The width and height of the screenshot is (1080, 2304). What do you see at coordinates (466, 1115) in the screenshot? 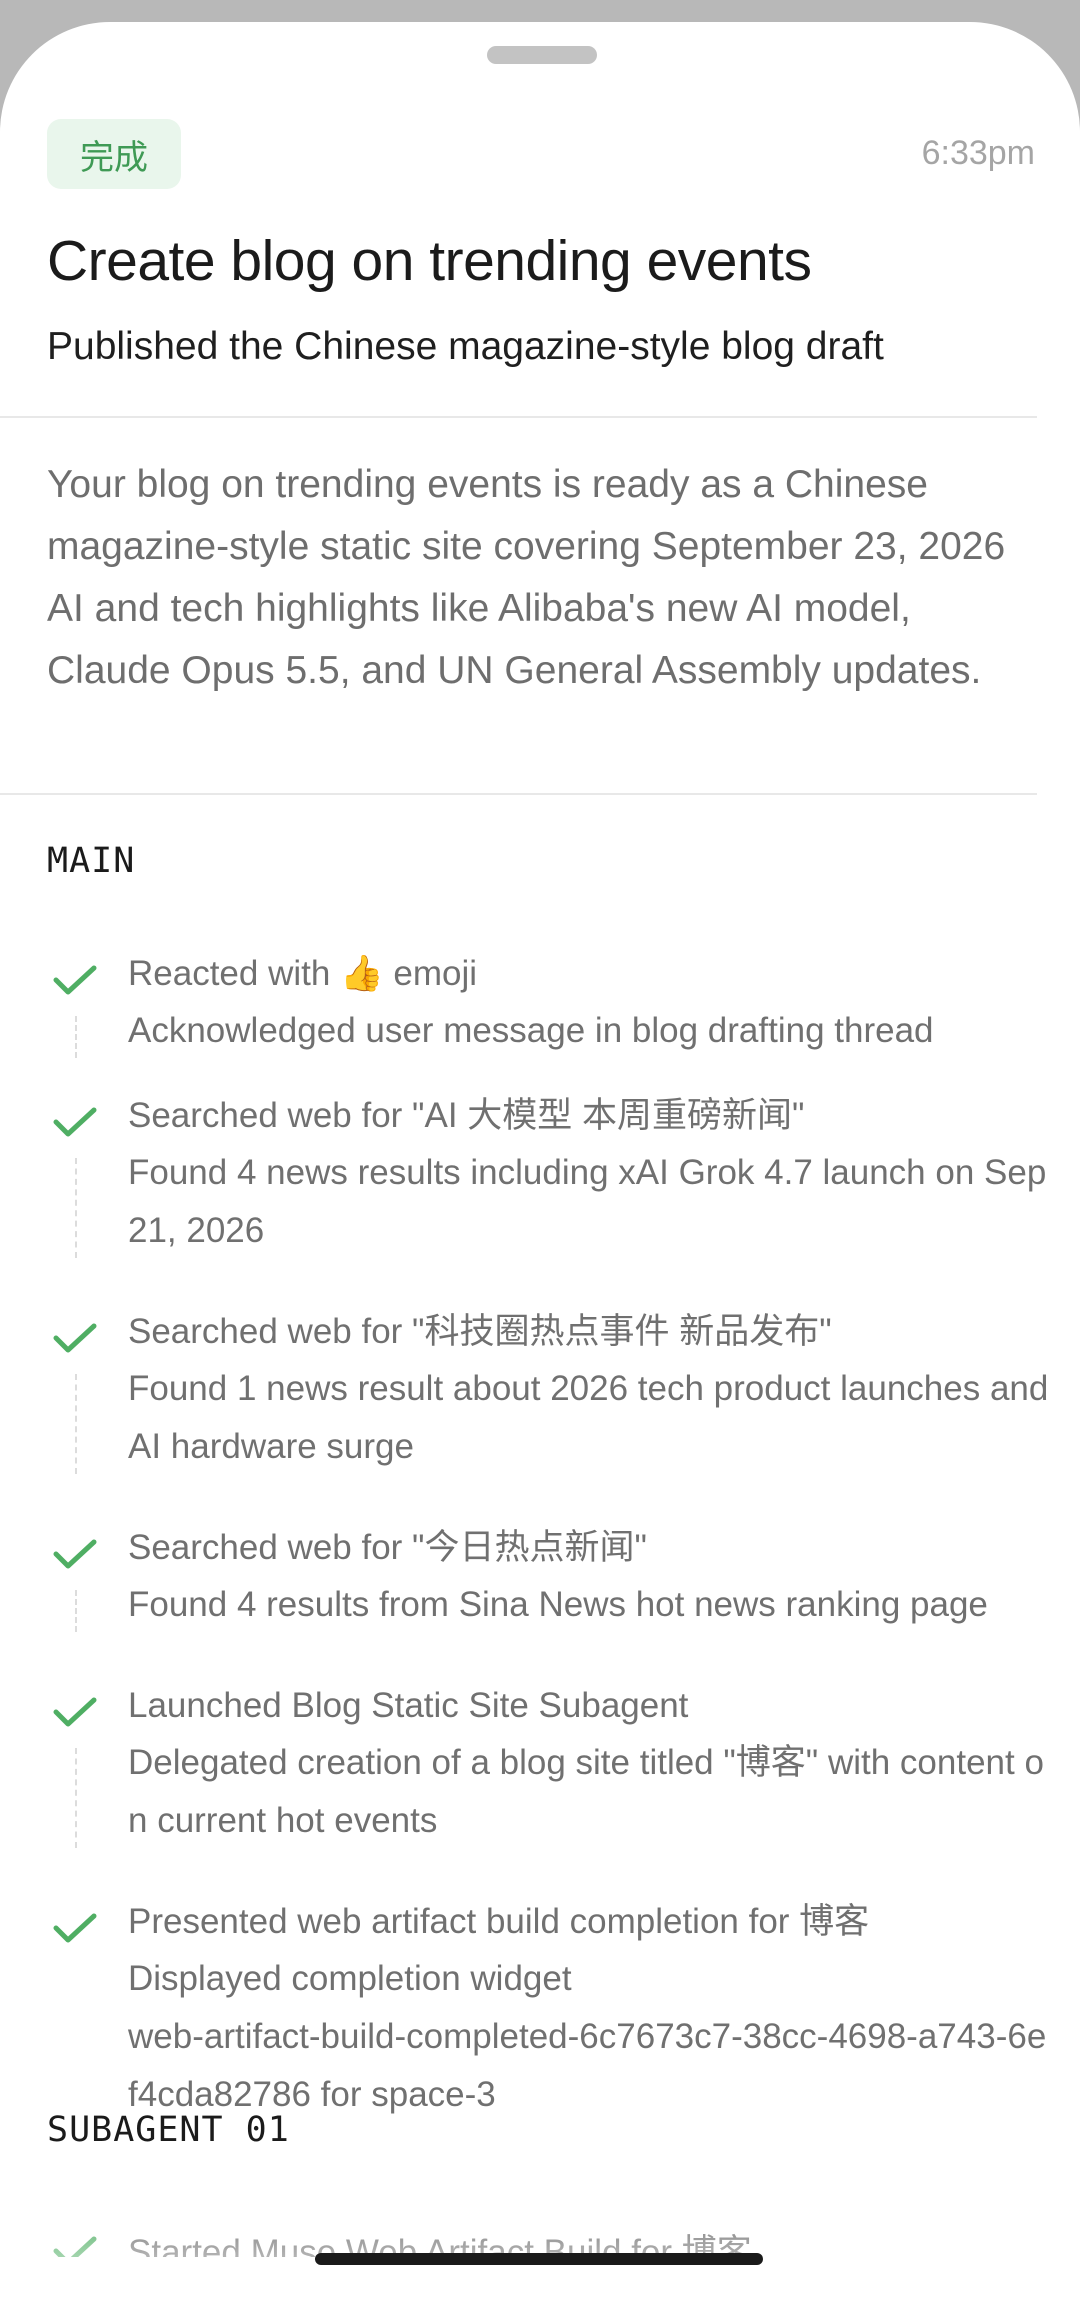
I see `step-title: Searched web for "AI 大模型 本周重磅新闻"` at bounding box center [466, 1115].